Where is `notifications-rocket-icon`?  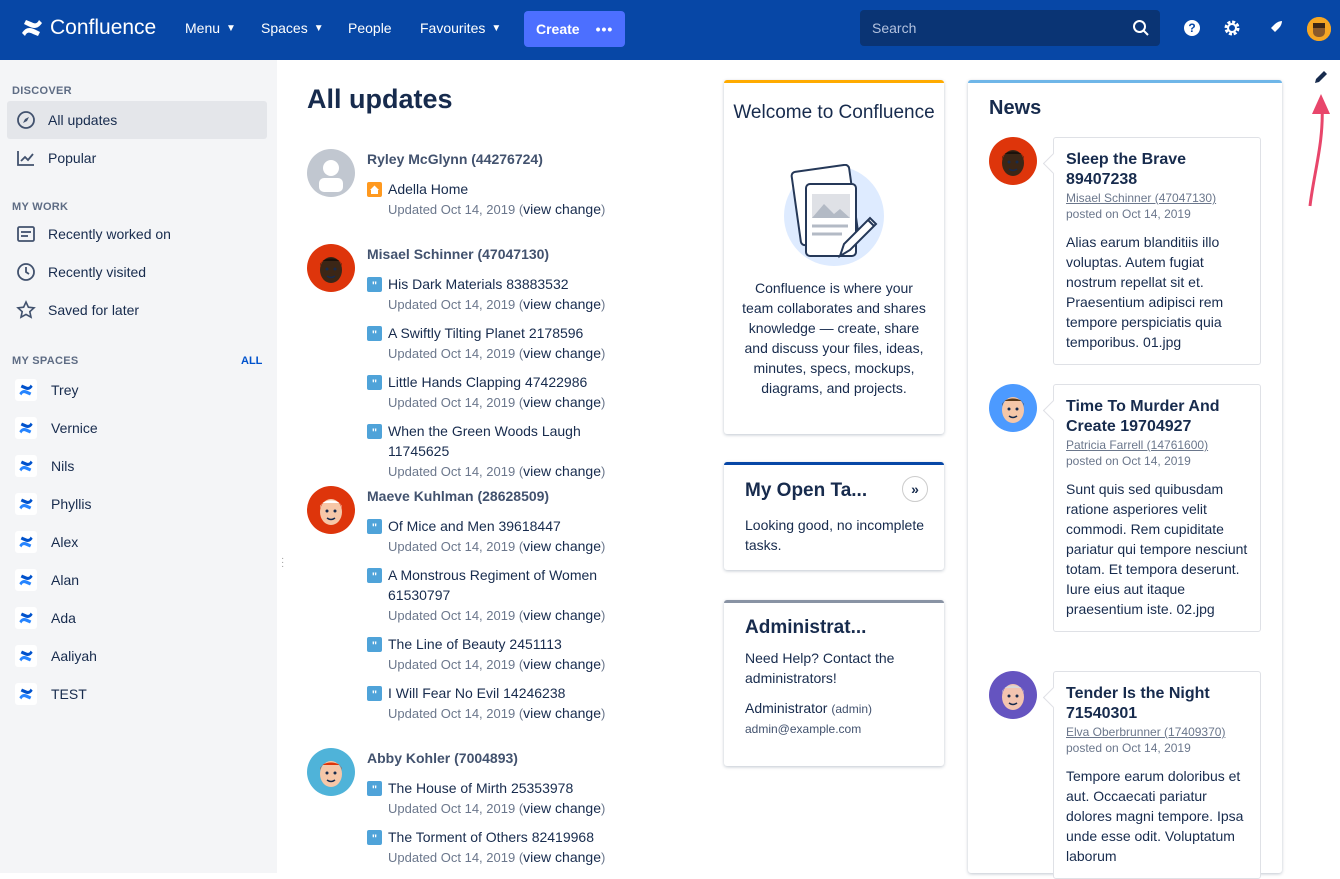 notifications-rocket-icon is located at coordinates (1275, 28).